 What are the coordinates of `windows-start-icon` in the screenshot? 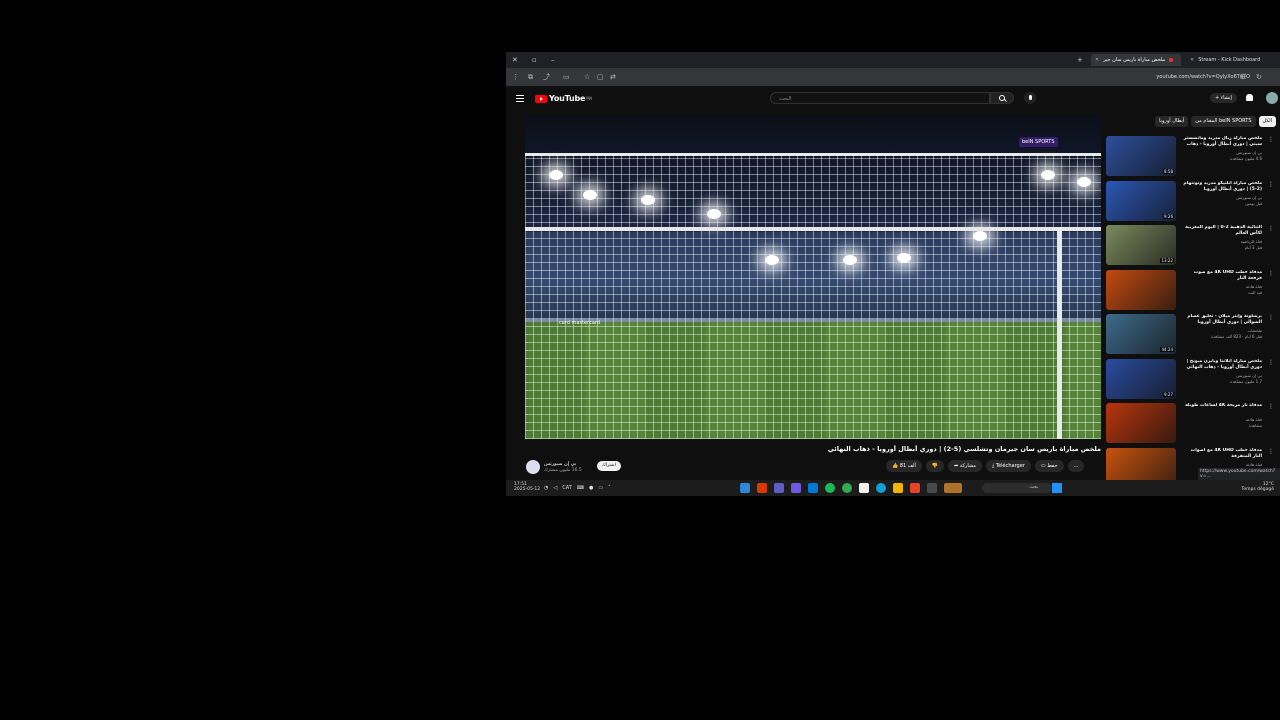 It's located at (1057, 488).